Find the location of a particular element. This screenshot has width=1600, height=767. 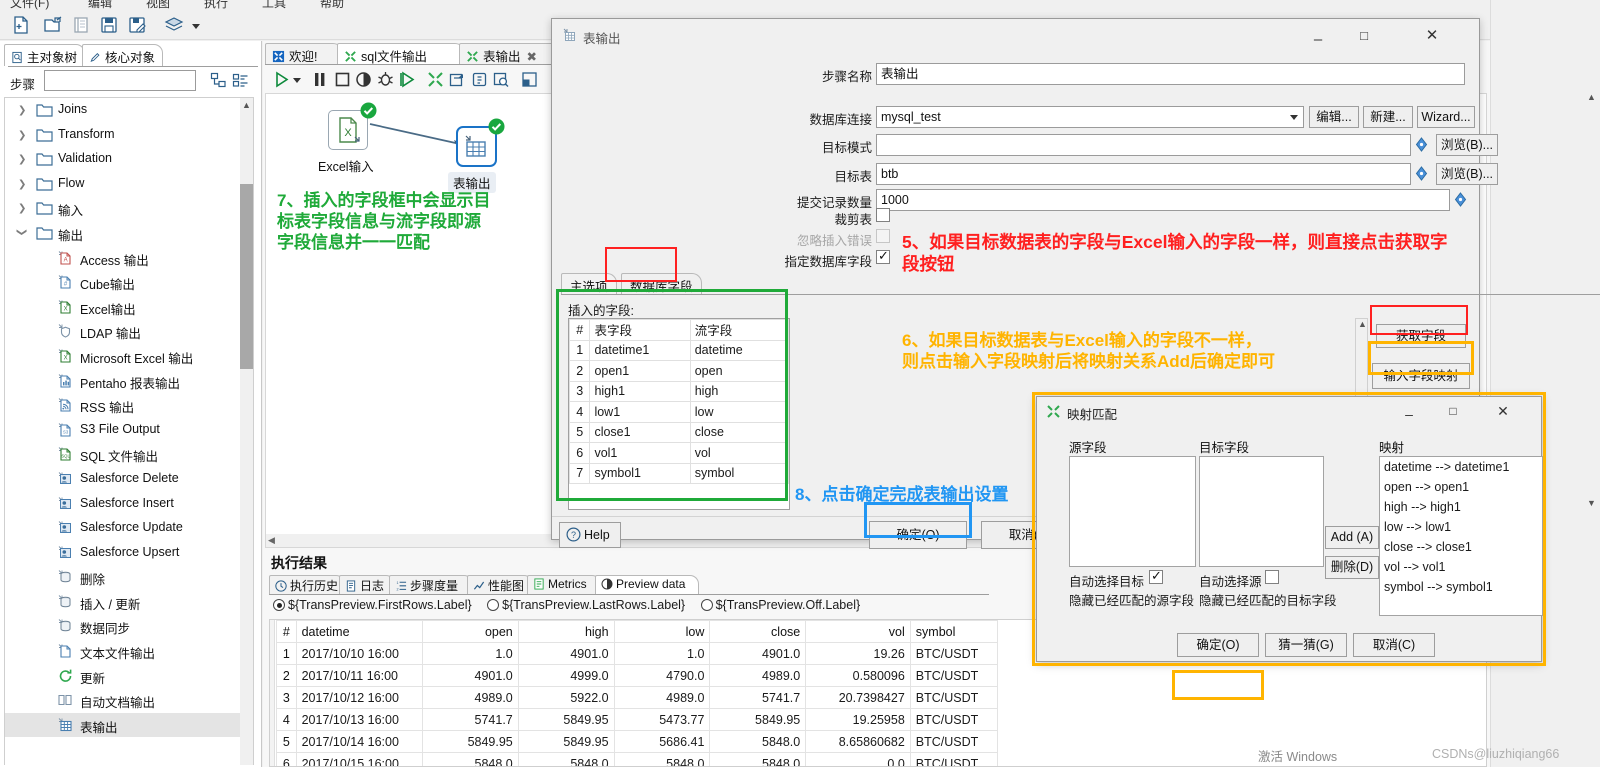

pause-icon is located at coordinates (319, 79).